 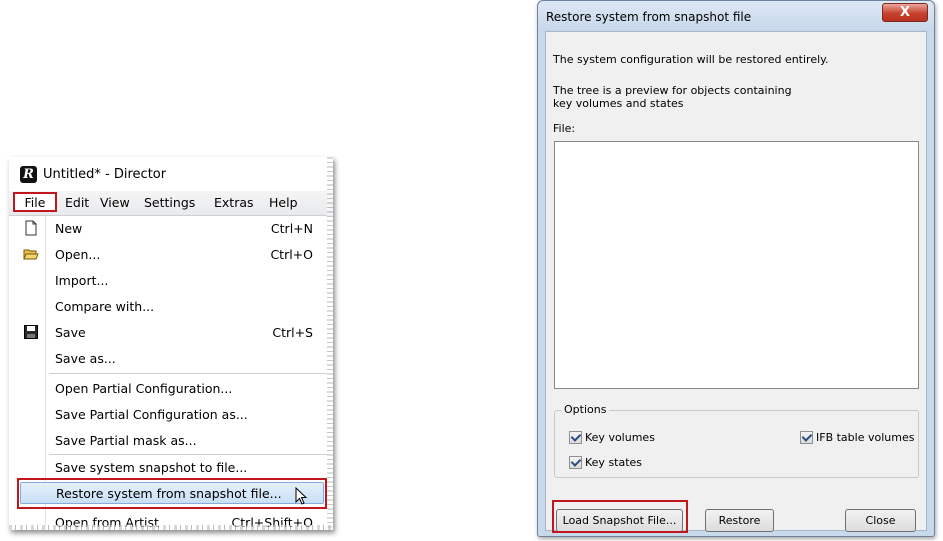 I want to click on open-folder-icon, so click(x=31, y=254).